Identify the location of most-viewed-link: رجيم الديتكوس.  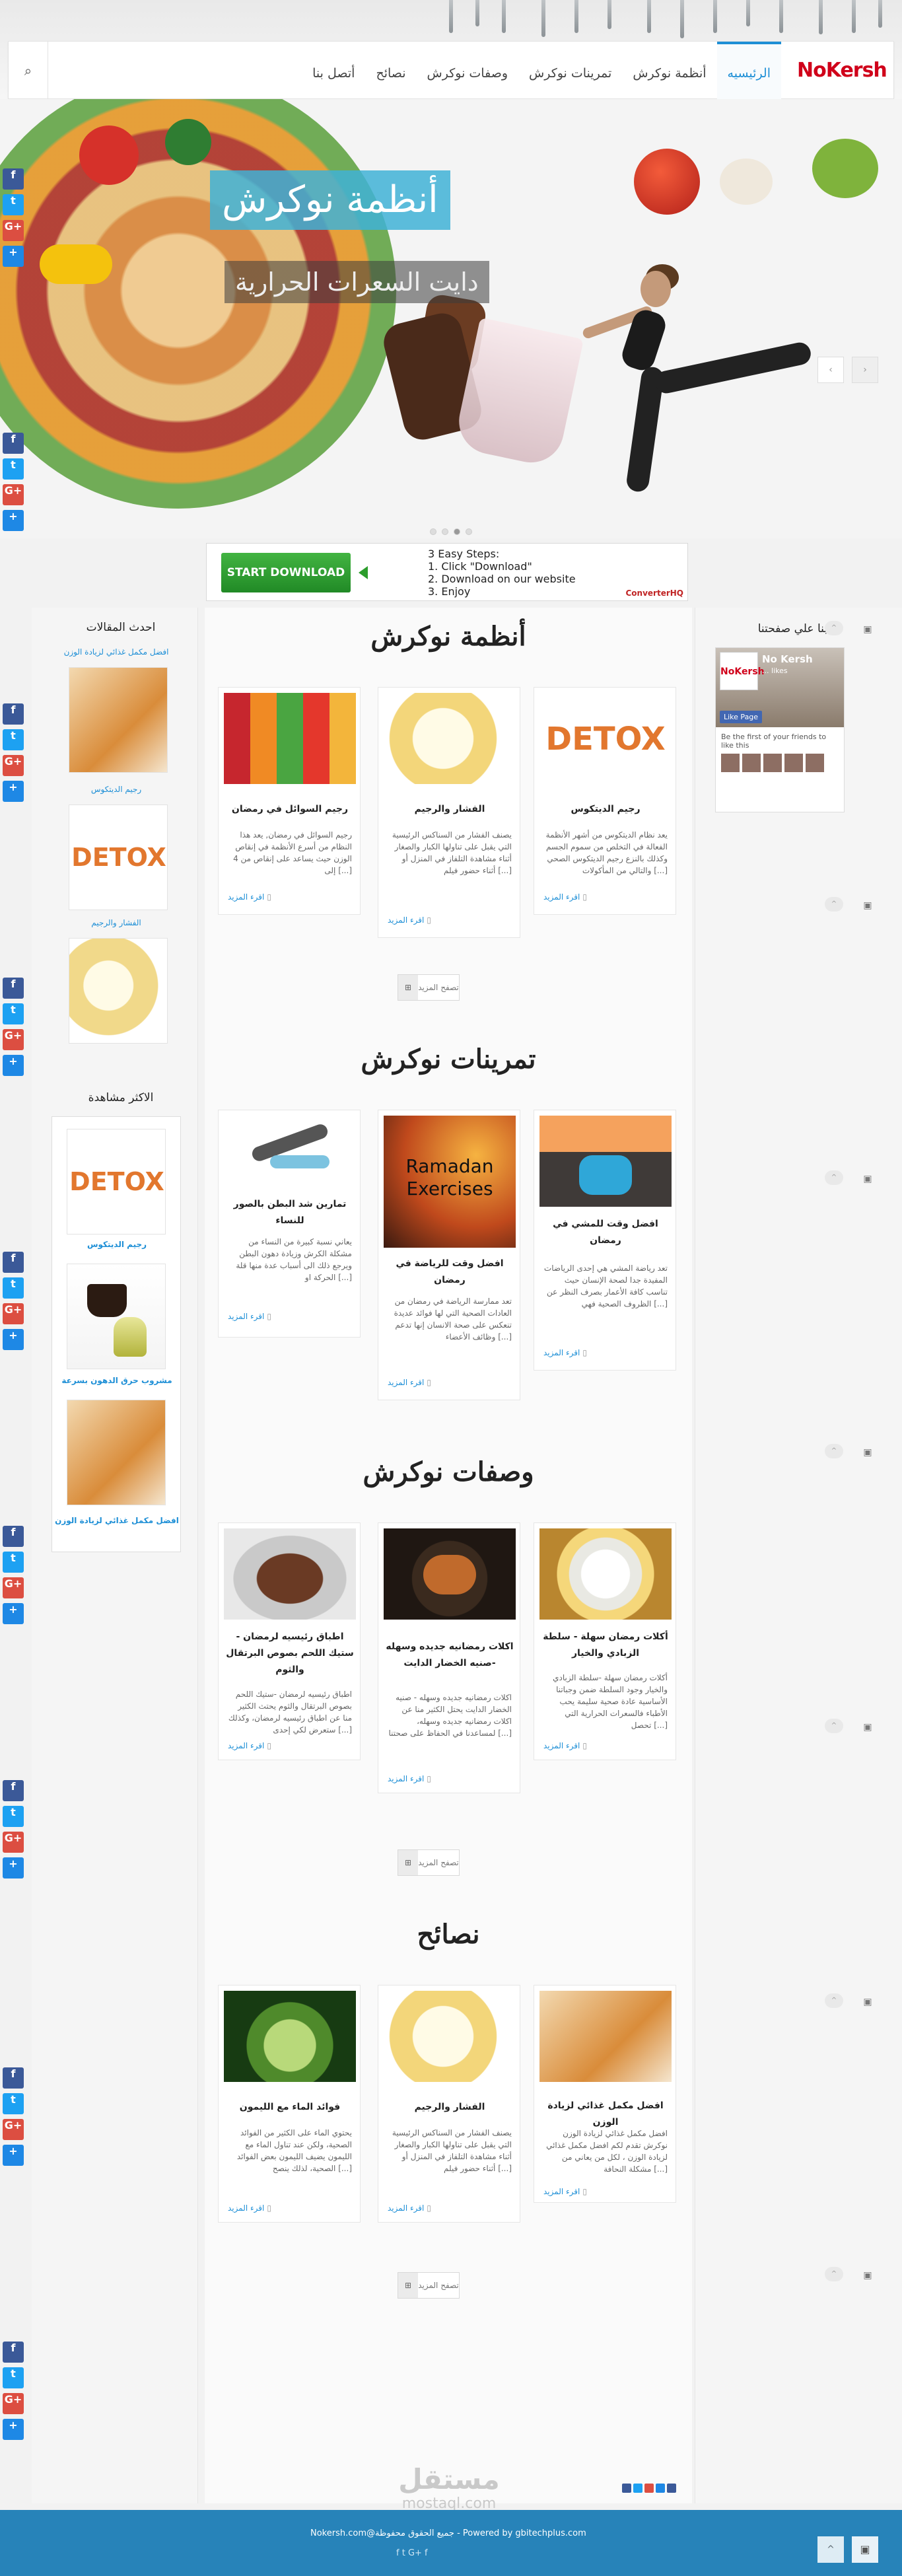
(117, 1245).